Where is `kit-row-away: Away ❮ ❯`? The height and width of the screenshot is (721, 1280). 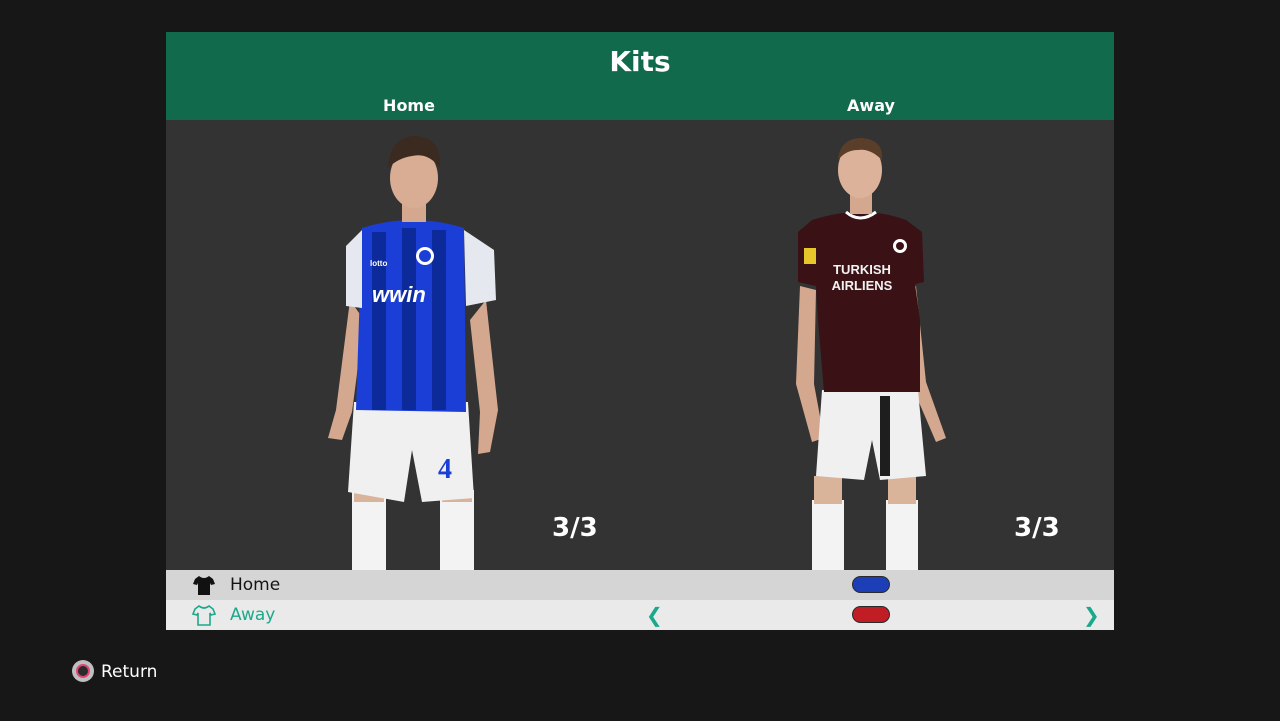
kit-row-away: Away ❮ ❯ is located at coordinates (640, 615).